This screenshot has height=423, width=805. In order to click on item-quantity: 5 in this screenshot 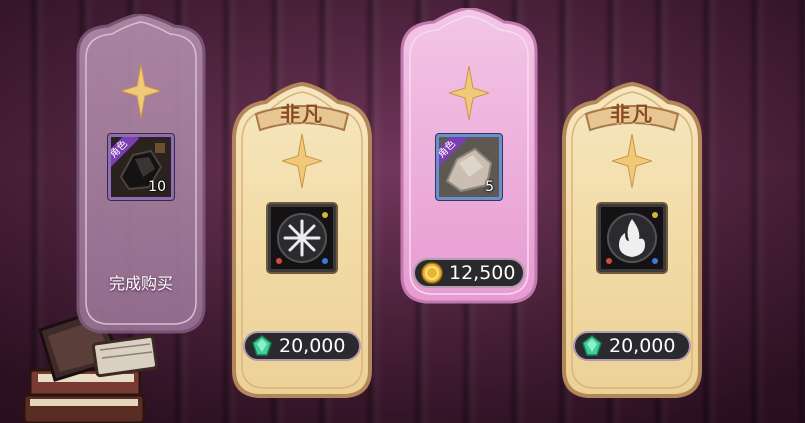, I will do `click(489, 187)`.